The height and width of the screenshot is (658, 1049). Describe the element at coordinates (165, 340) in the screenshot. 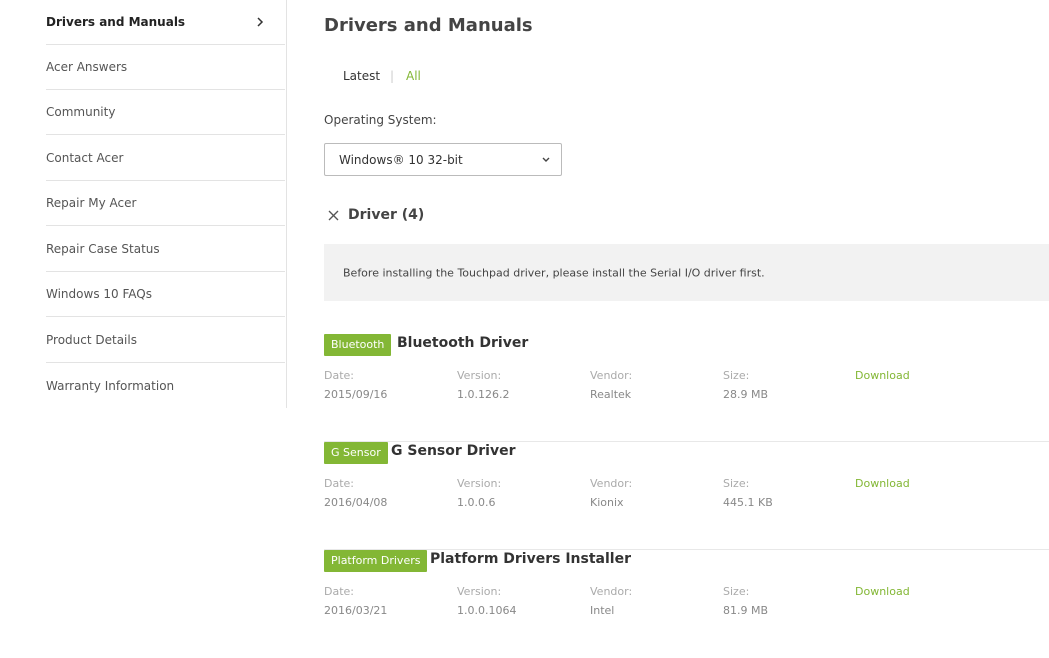

I see `sidebar-item-product-details: Product Details` at that location.